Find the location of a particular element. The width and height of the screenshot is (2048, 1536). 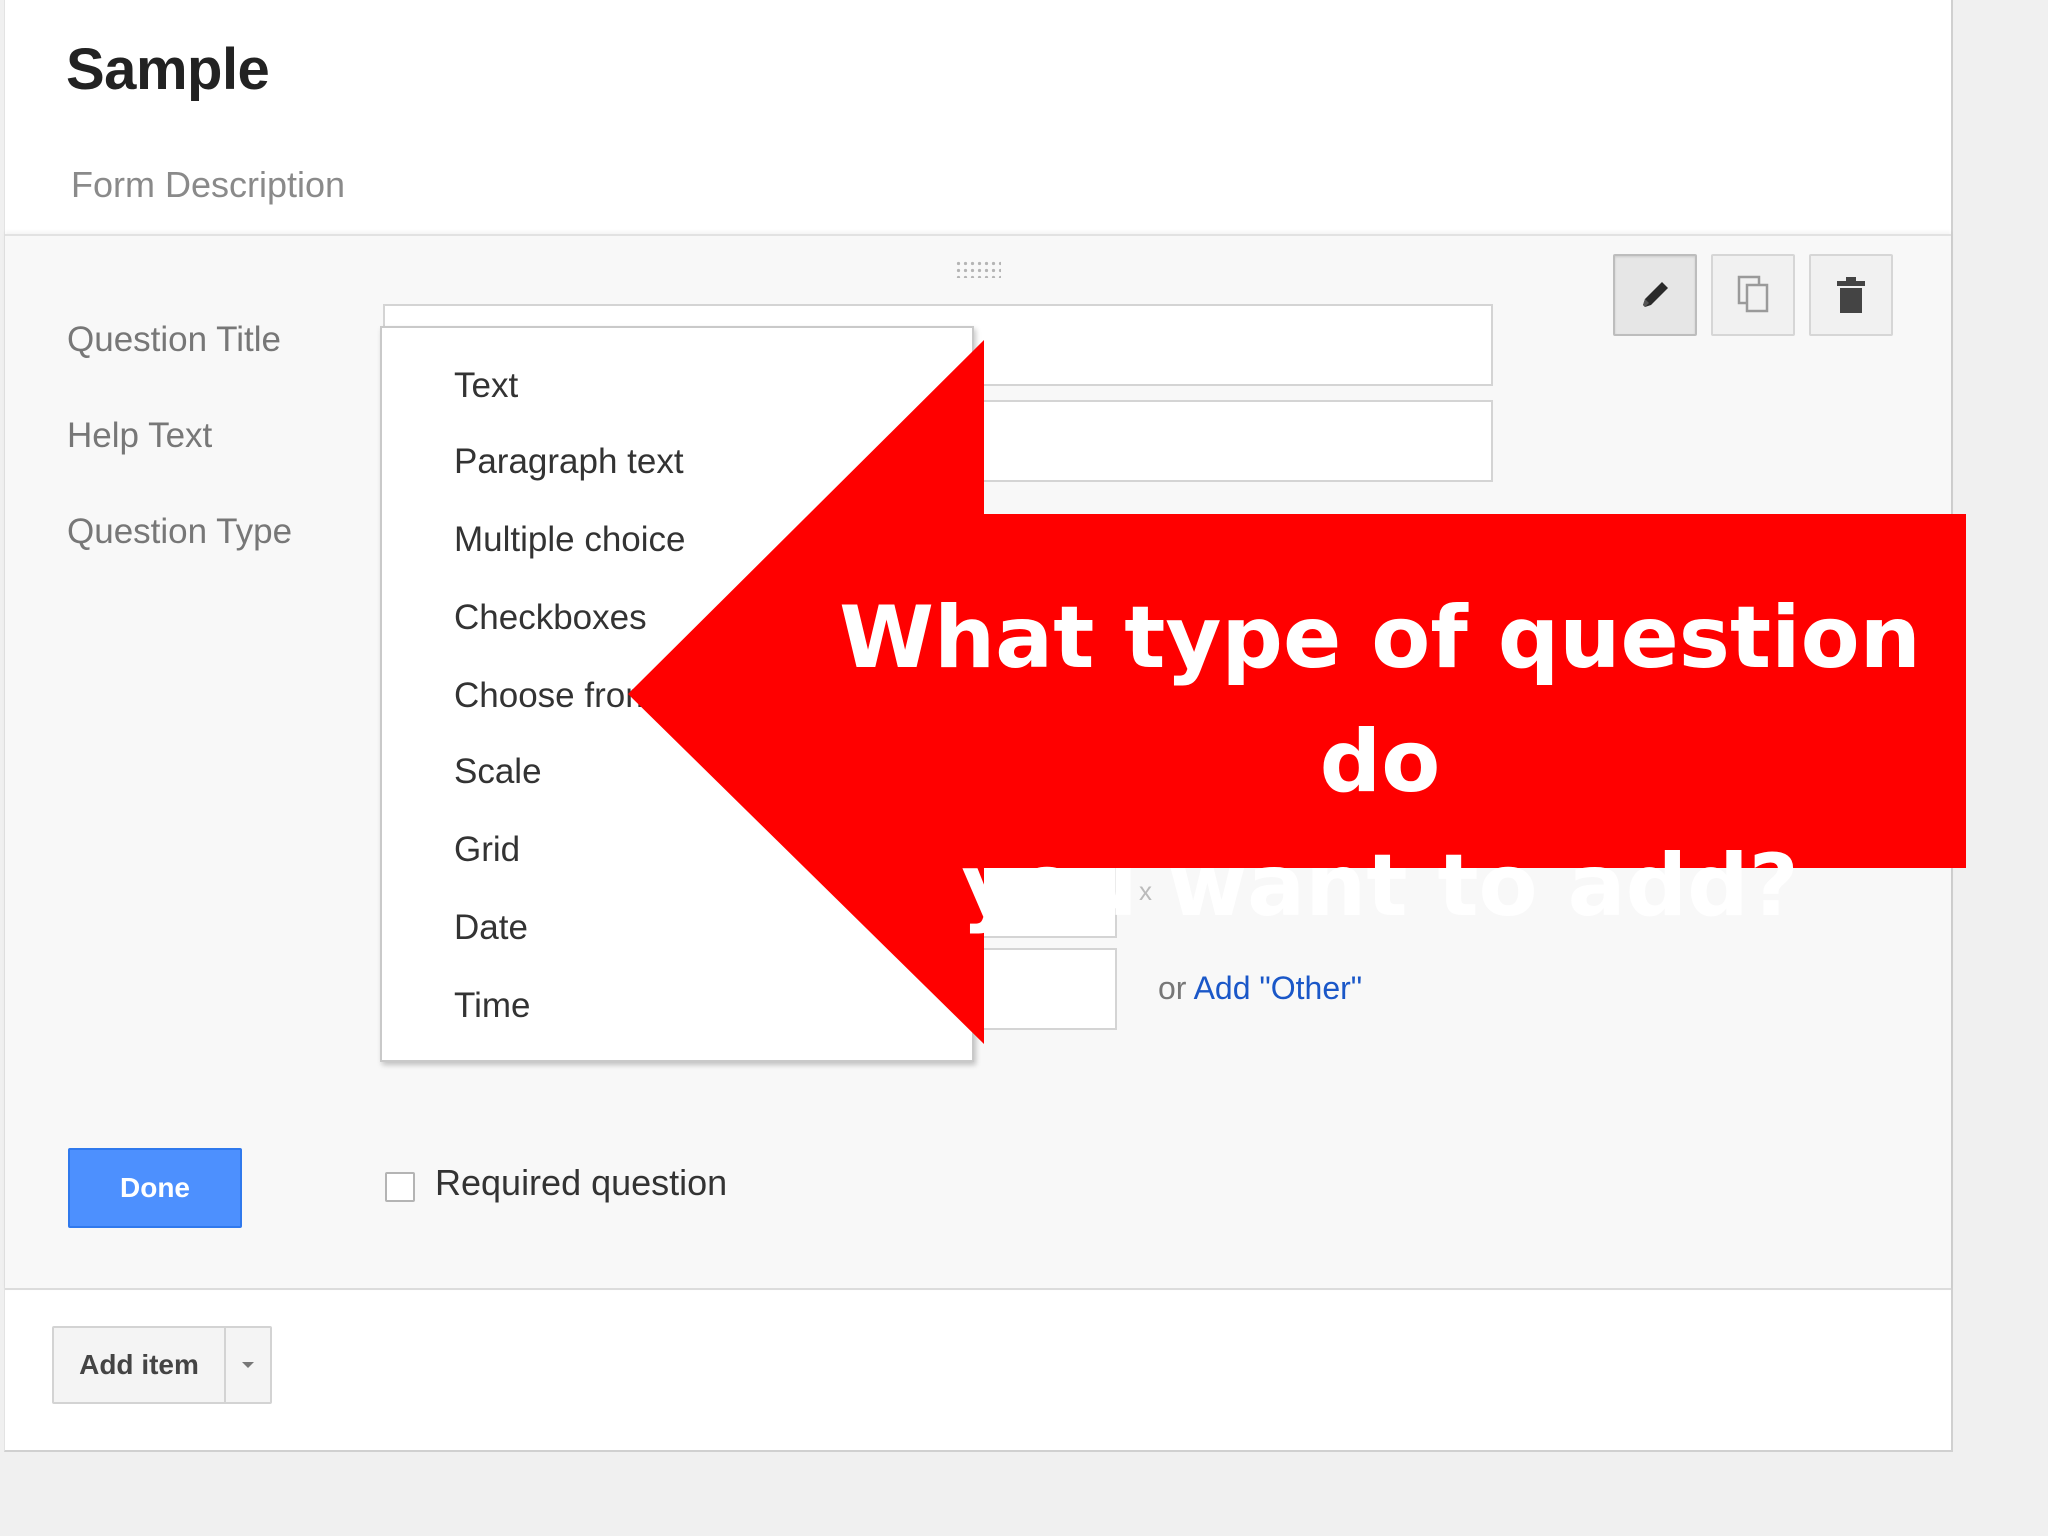

trash-icon is located at coordinates (1851, 295).